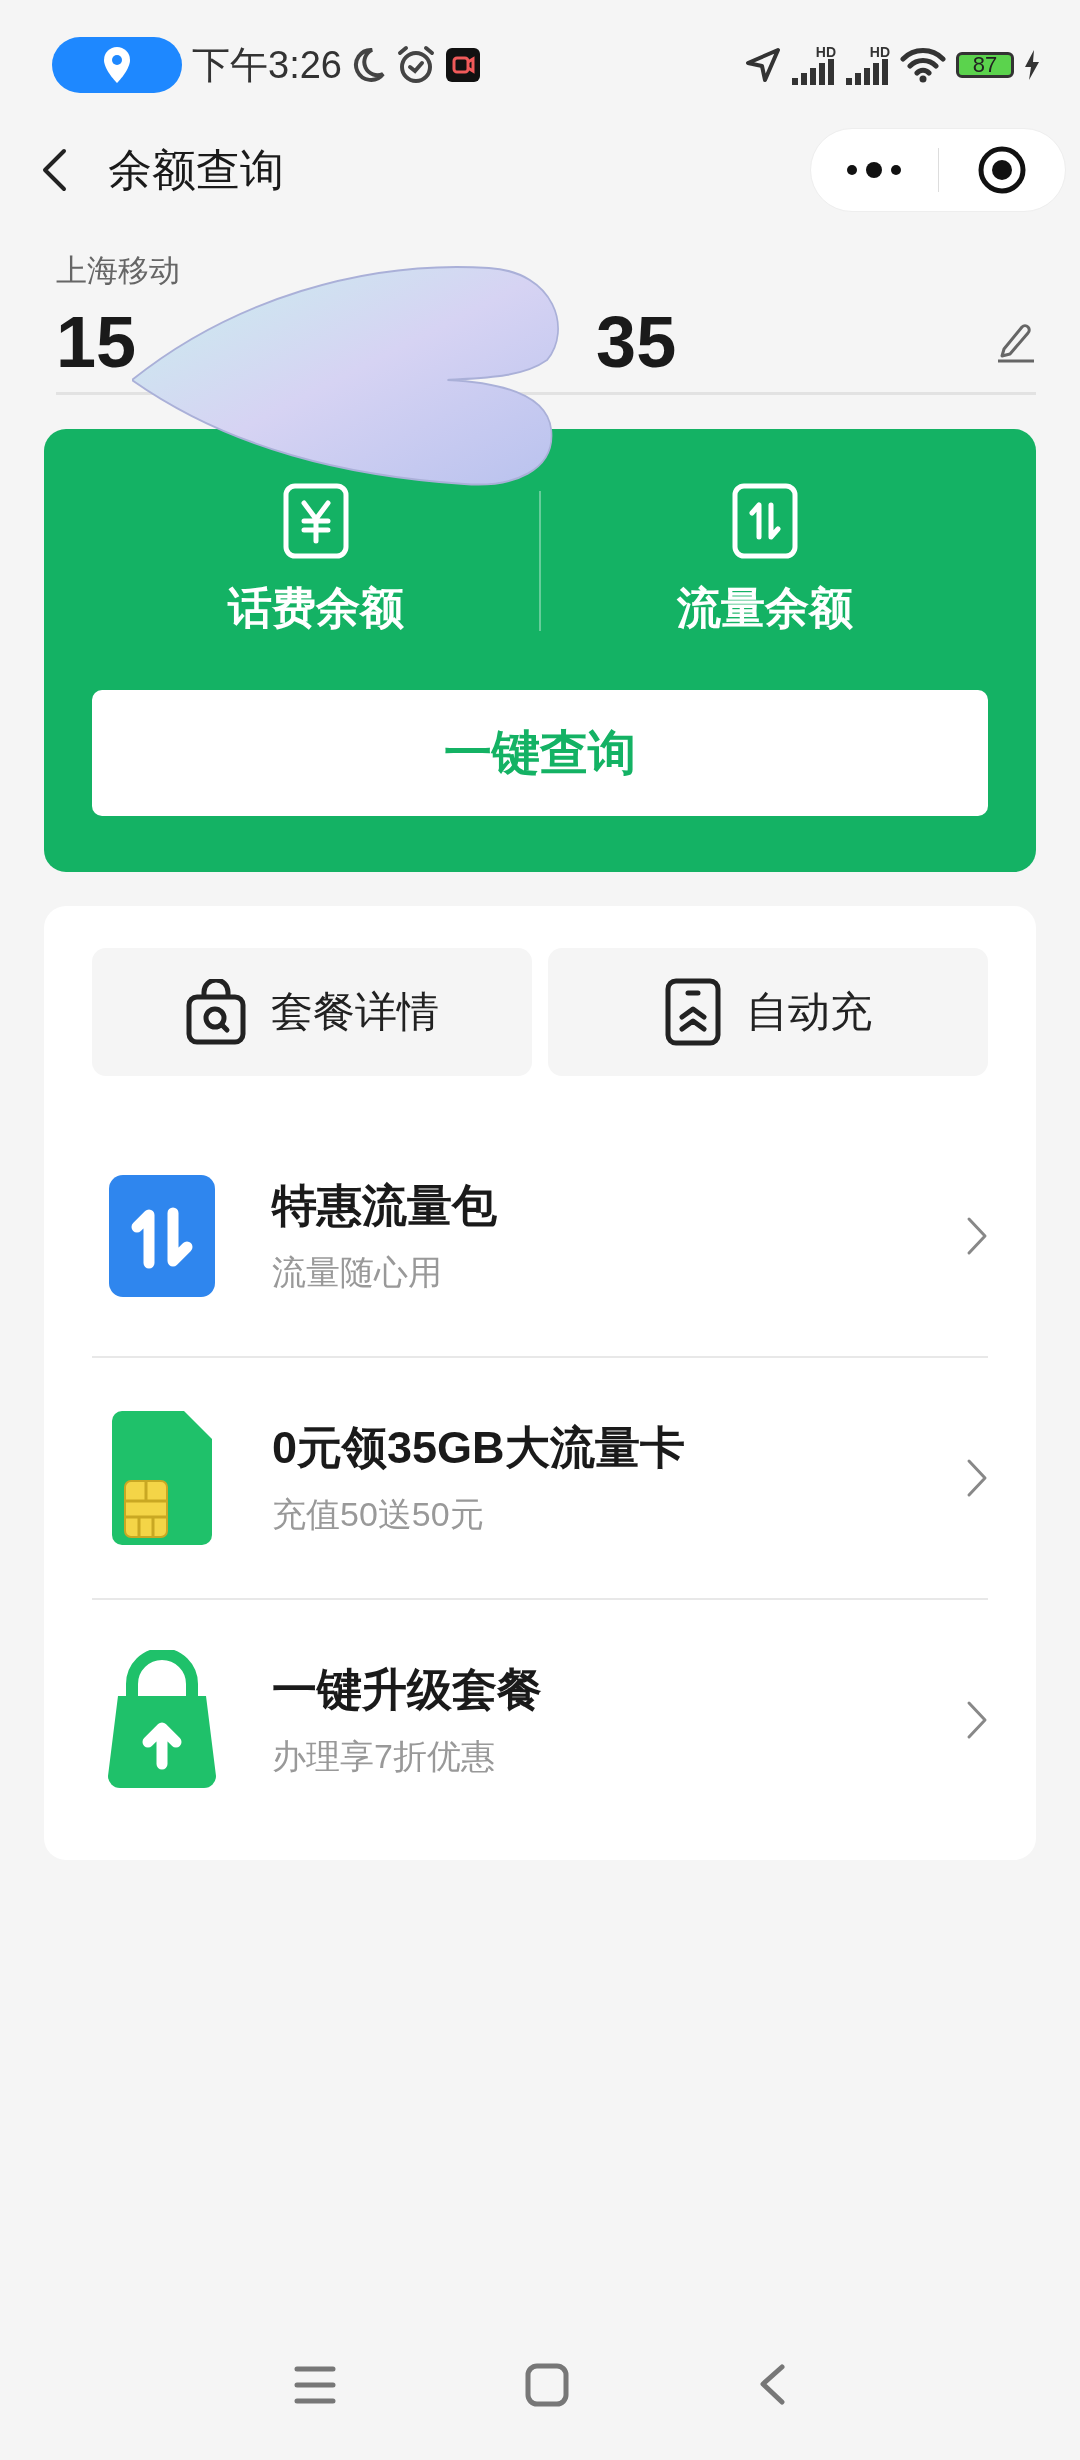 The image size is (1080, 2460). What do you see at coordinates (693, 1012) in the screenshot?
I see `card-chevrons-icon` at bounding box center [693, 1012].